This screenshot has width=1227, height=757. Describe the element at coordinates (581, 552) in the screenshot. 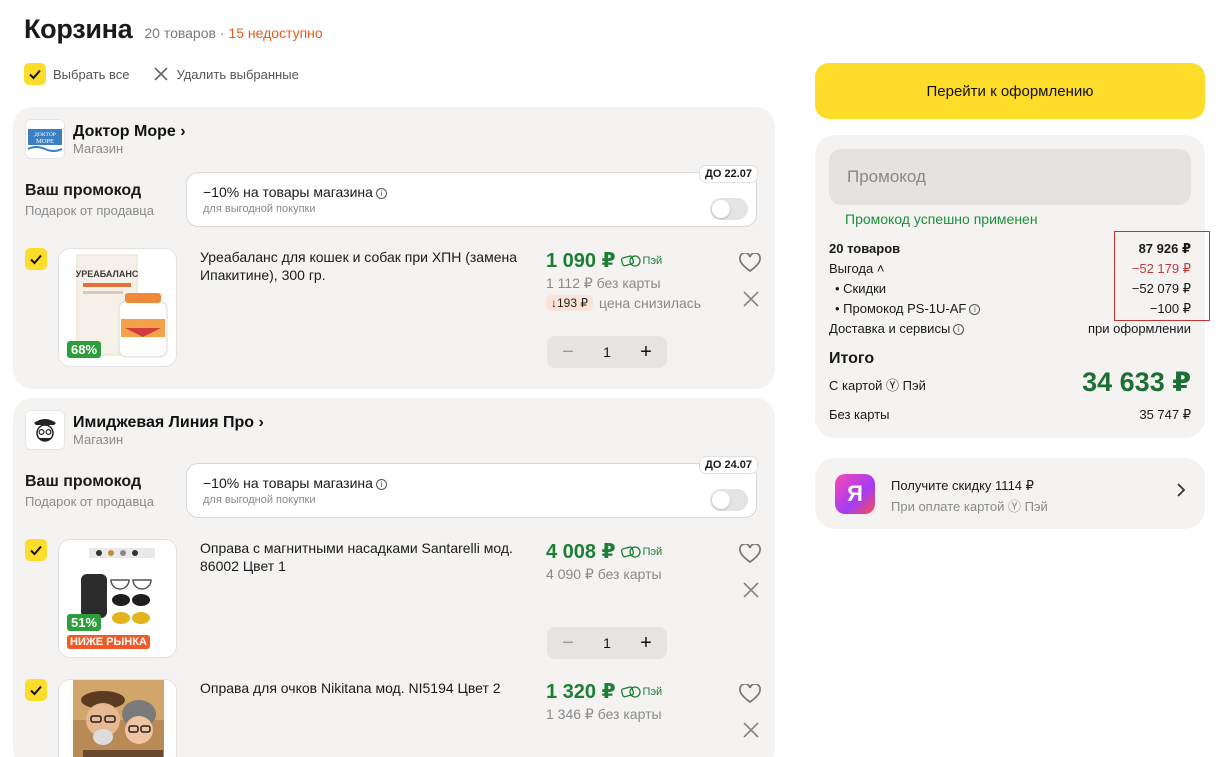

I see `price-value: 4 008 ₽` at that location.